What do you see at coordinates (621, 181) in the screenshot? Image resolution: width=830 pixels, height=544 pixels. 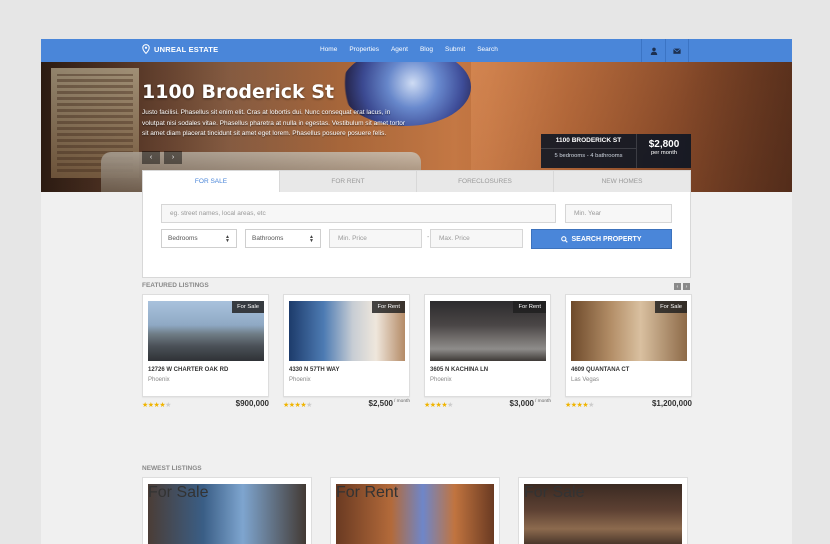 I see `tab-new-homes: NEW HOMES` at bounding box center [621, 181].